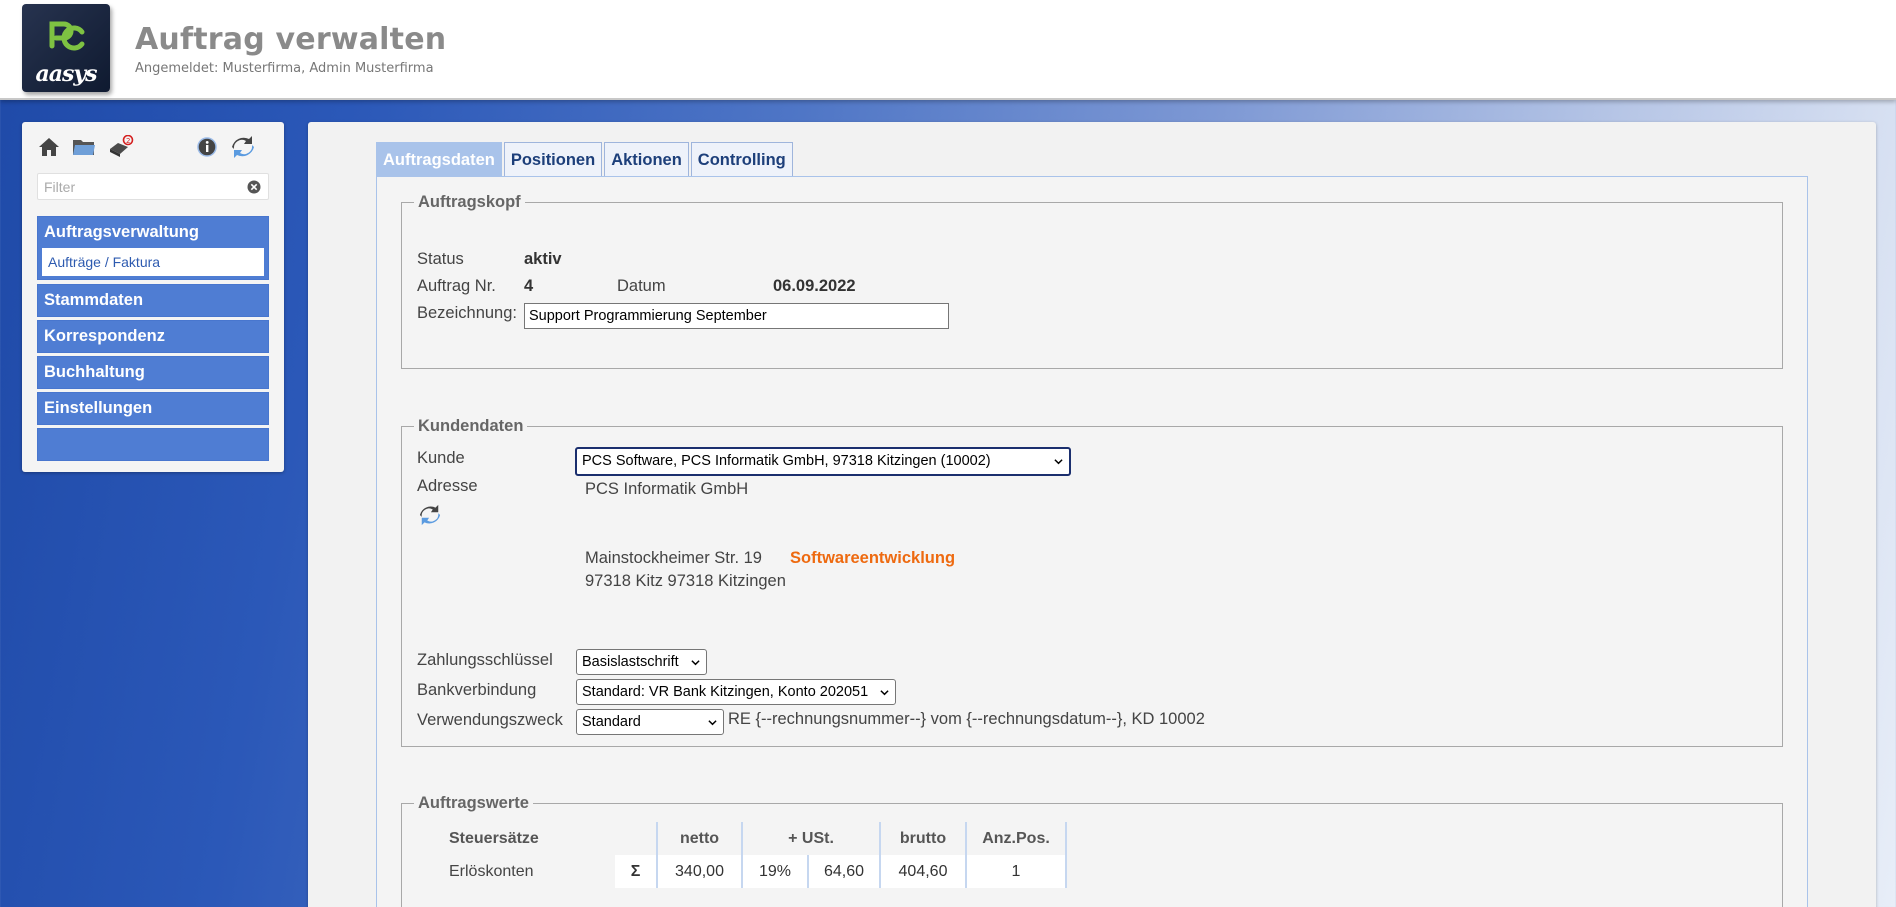 This screenshot has width=1896, height=907. What do you see at coordinates (873, 558) in the screenshot?
I see `customer-category: Softwareentwicklung` at bounding box center [873, 558].